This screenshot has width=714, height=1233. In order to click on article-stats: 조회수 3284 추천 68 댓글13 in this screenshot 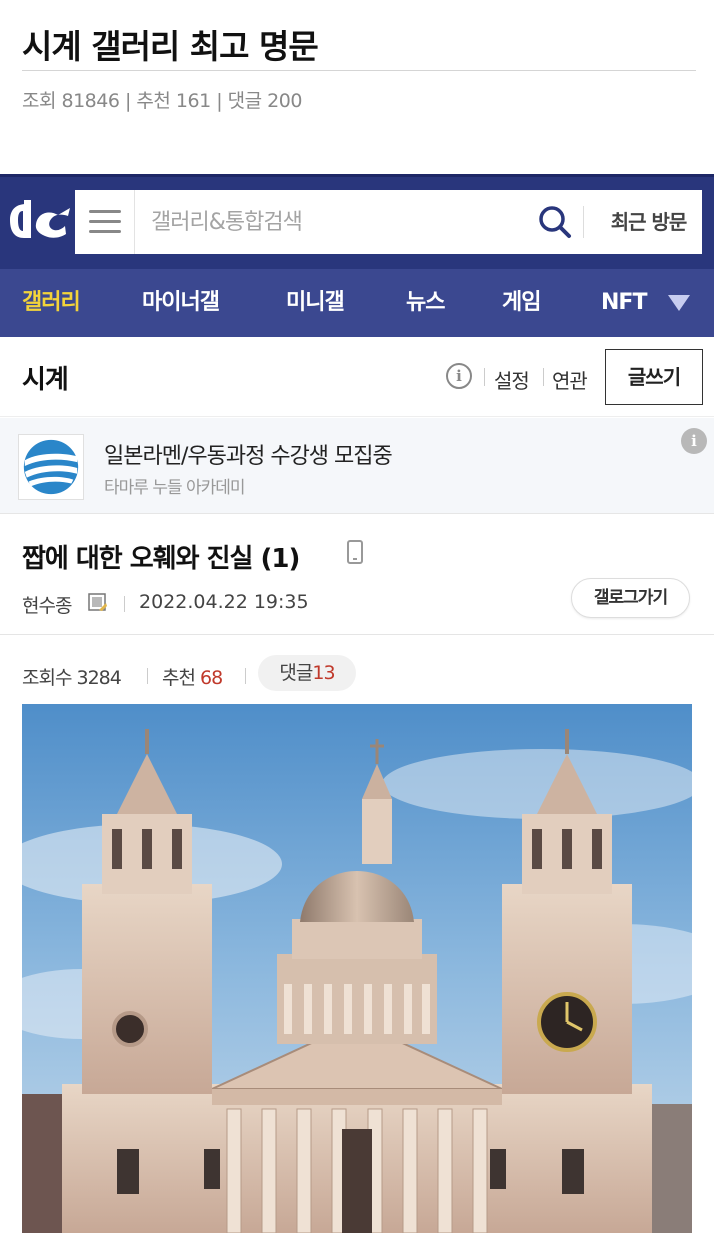, I will do `click(357, 669)`.